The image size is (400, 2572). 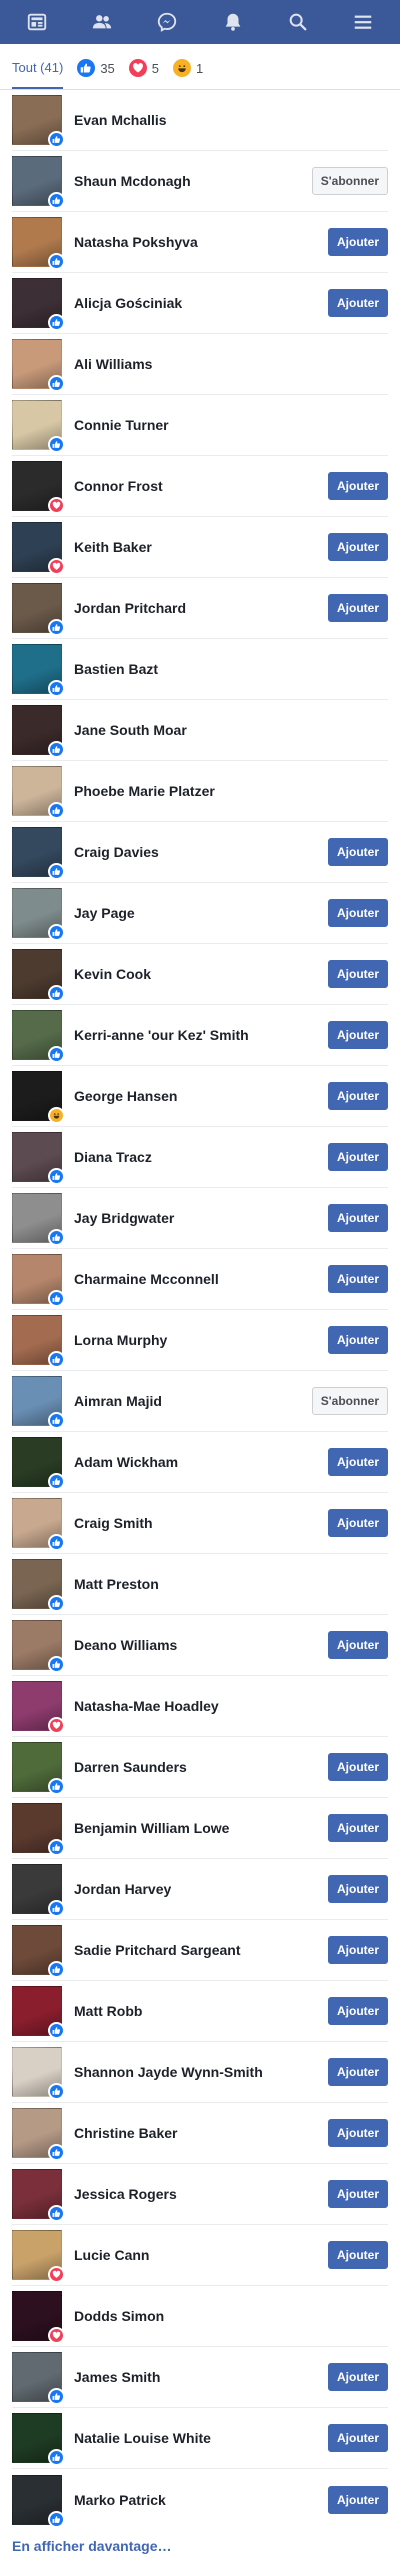 I want to click on person-name: Evan Mchallis, so click(x=231, y=120).